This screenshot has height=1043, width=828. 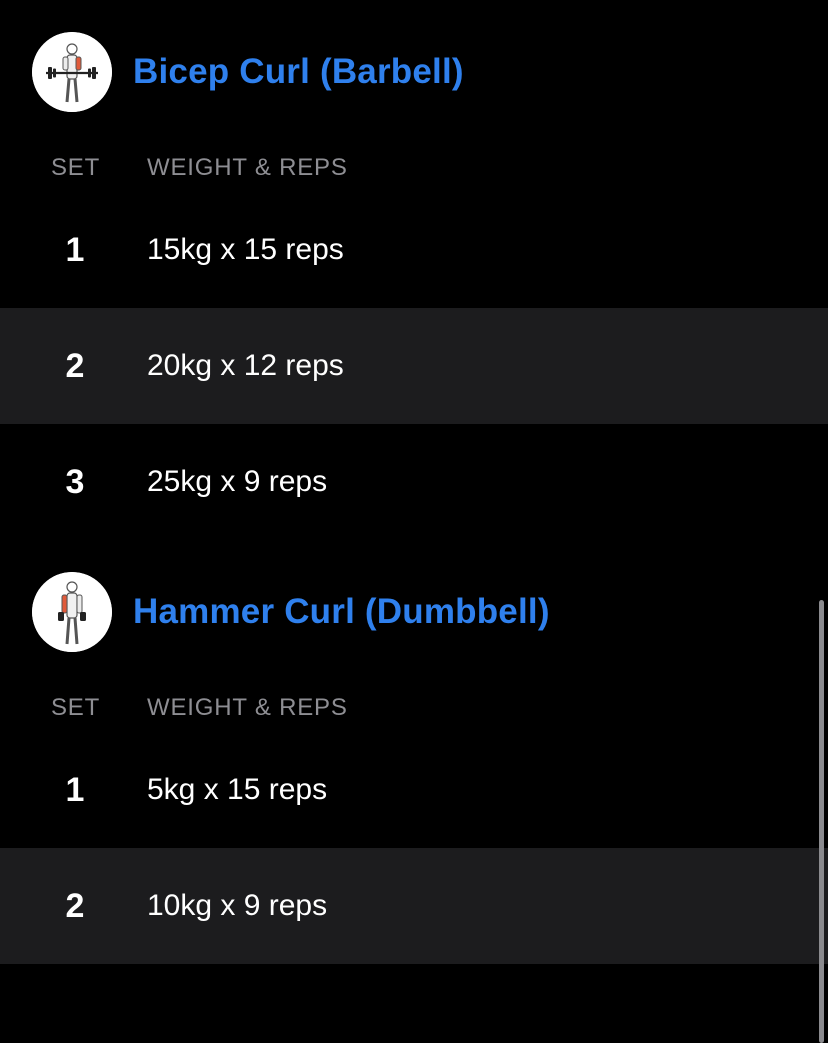 What do you see at coordinates (245, 365) in the screenshot?
I see `set-weight-reps: 20kg x 12 reps` at bounding box center [245, 365].